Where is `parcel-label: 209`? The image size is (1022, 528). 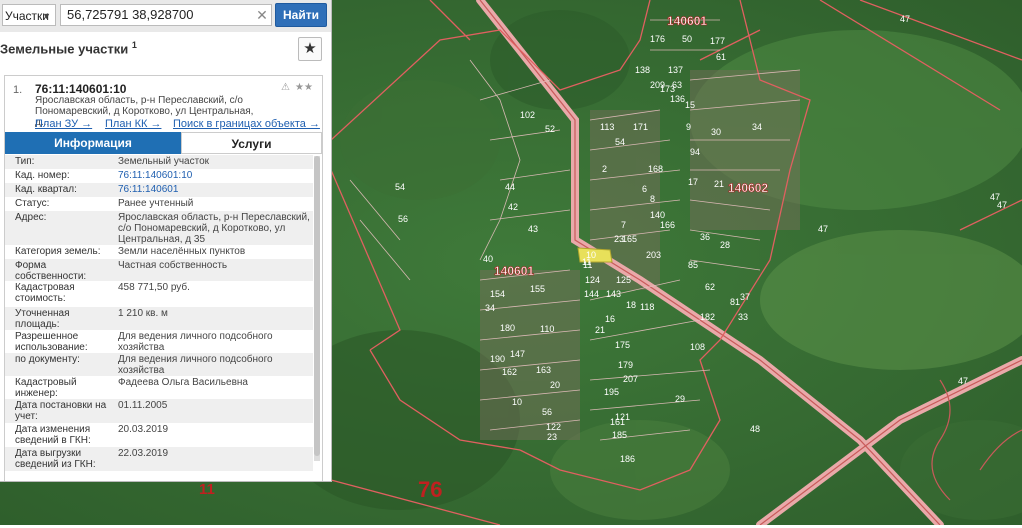
parcel-label: 209 is located at coordinates (657, 85).